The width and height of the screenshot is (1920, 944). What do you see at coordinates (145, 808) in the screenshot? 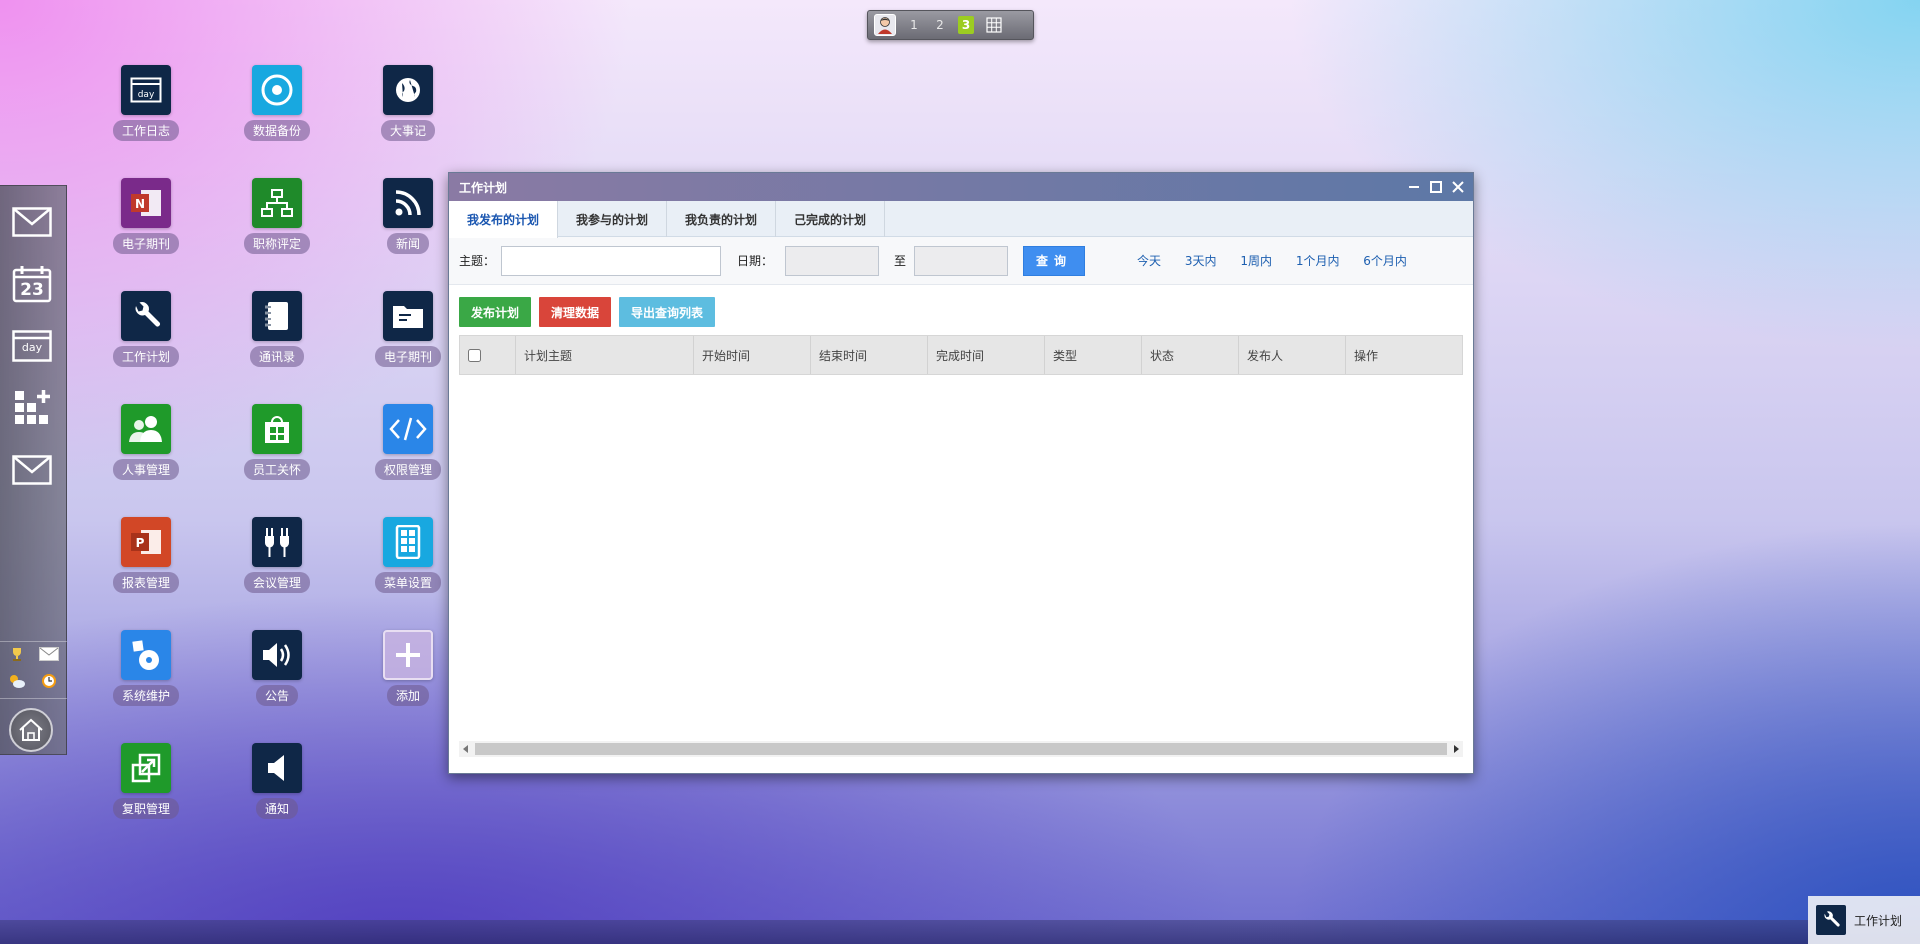
I see `desktop-icon-label: 复职管理` at bounding box center [145, 808].